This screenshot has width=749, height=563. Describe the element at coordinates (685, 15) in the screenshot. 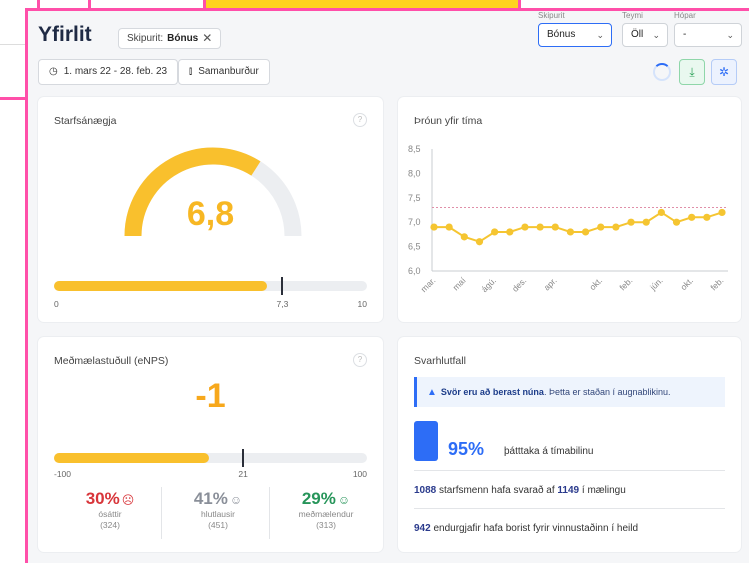

I see `hopar-select-label: Hópar` at that location.